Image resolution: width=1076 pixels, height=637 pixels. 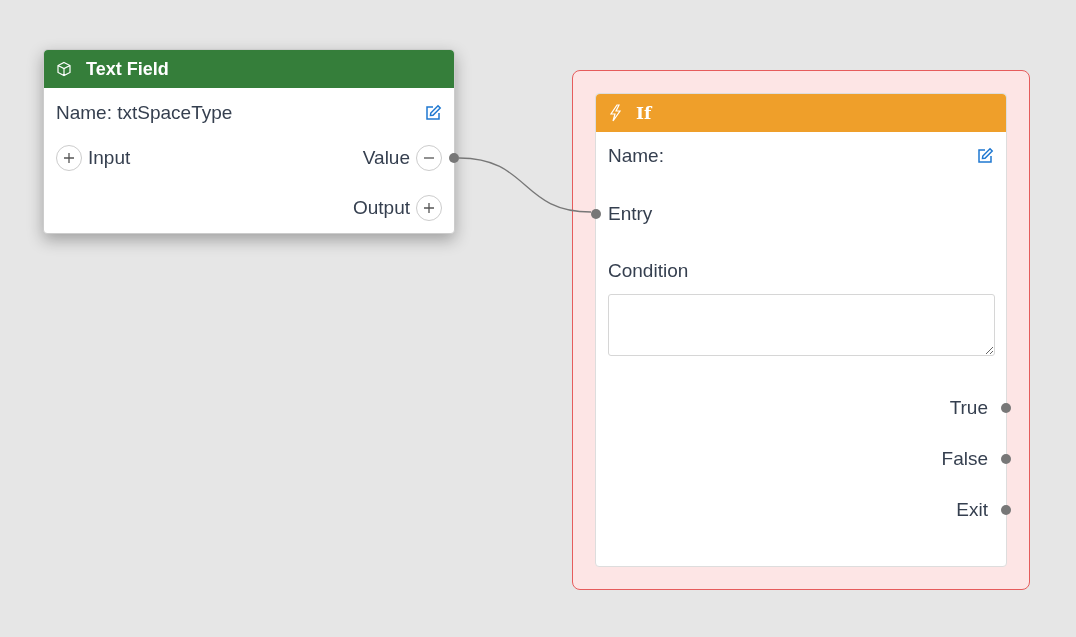 I want to click on port-label: False, so click(x=964, y=459).